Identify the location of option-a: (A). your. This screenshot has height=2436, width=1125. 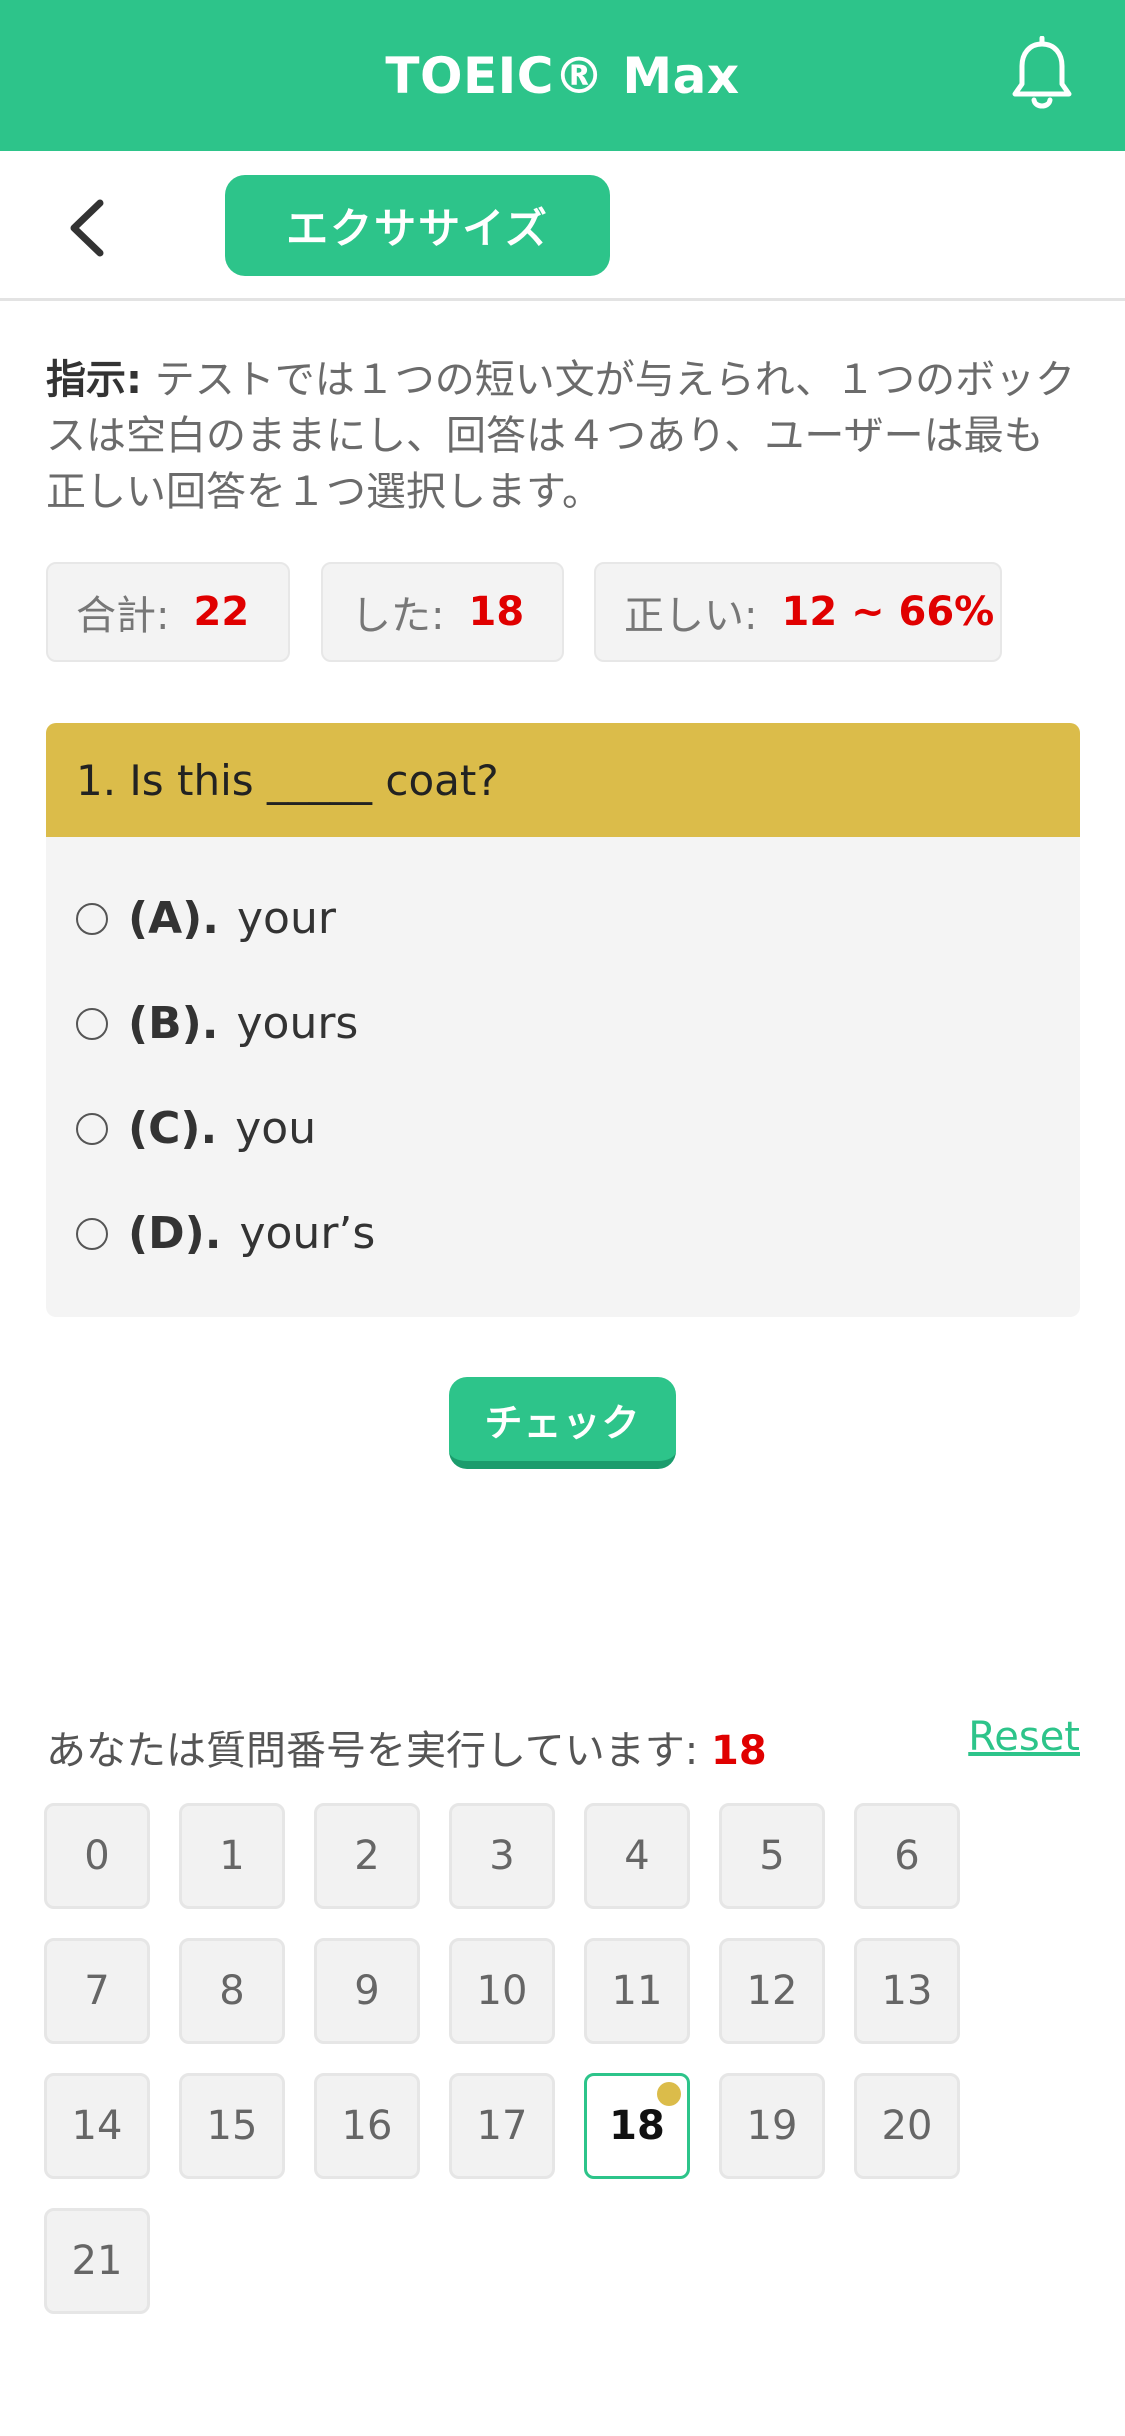
(206, 918).